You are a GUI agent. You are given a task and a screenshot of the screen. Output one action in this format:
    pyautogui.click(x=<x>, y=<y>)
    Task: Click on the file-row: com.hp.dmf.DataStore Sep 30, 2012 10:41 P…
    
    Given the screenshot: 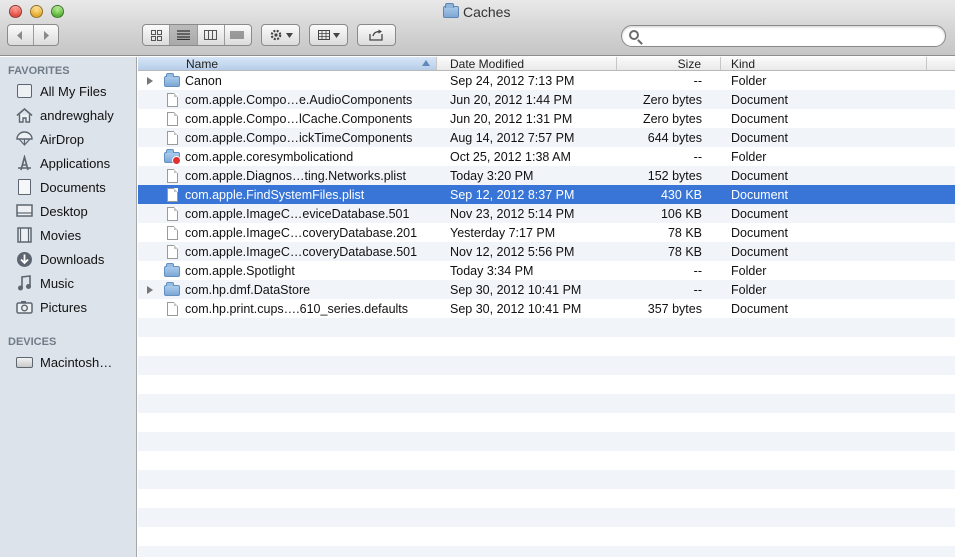 What is the action you would take?
    pyautogui.click(x=546, y=289)
    